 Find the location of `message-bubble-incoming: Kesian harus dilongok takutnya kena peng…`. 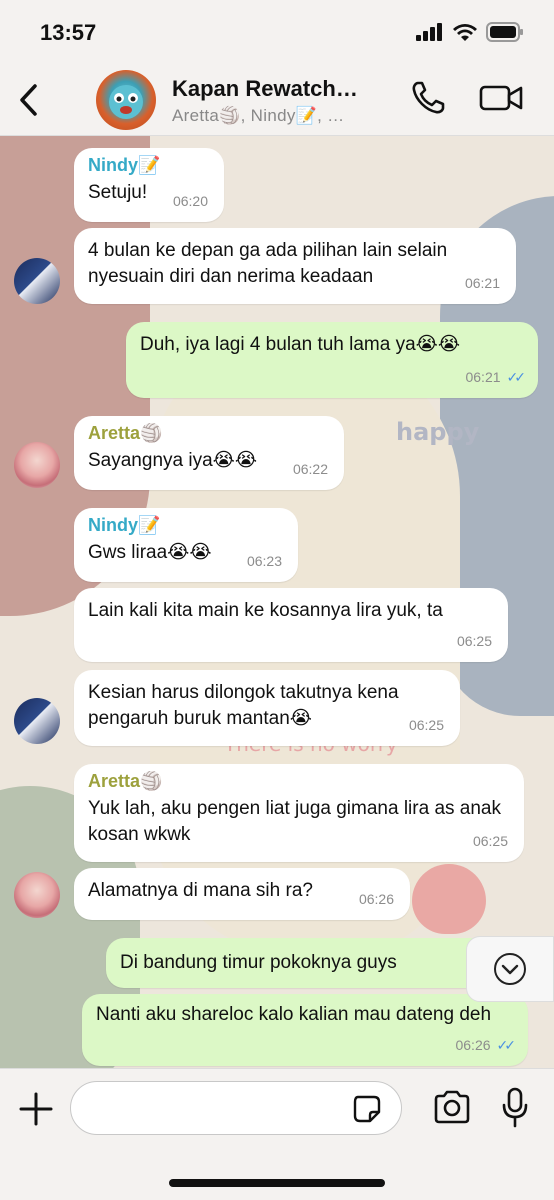

message-bubble-incoming: Kesian harus dilongok takutnya kena peng… is located at coordinates (267, 708).